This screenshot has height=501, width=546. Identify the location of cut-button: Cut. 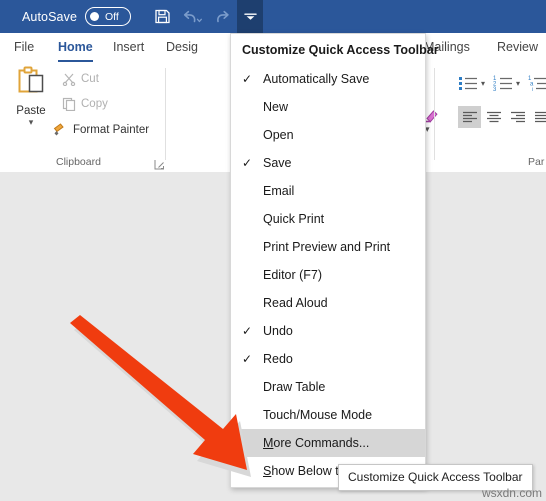
(80, 79).